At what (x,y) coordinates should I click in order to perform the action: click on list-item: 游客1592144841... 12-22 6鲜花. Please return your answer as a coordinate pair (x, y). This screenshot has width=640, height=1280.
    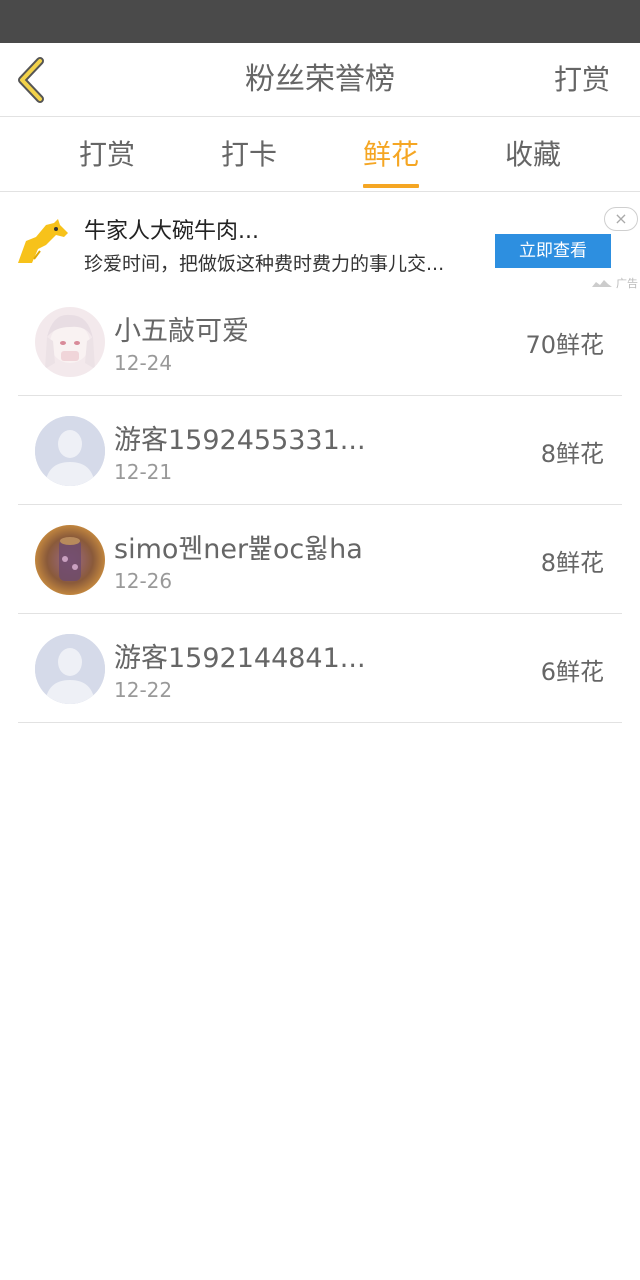
    Looking at the image, I should click on (320, 668).